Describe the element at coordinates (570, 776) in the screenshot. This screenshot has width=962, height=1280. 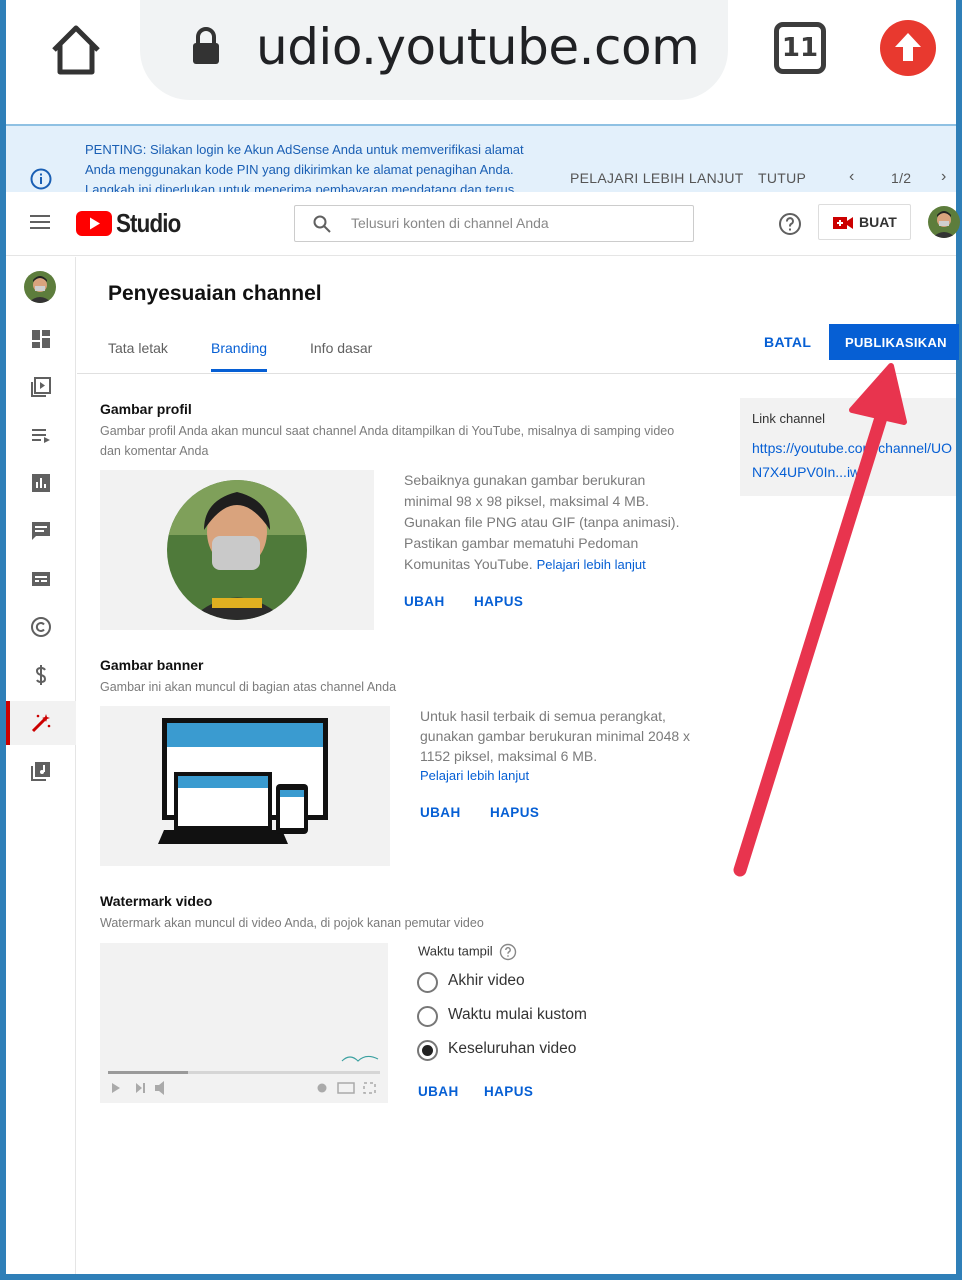
I see `banner-learn-more-link: Pelajari lebih lanjut` at that location.